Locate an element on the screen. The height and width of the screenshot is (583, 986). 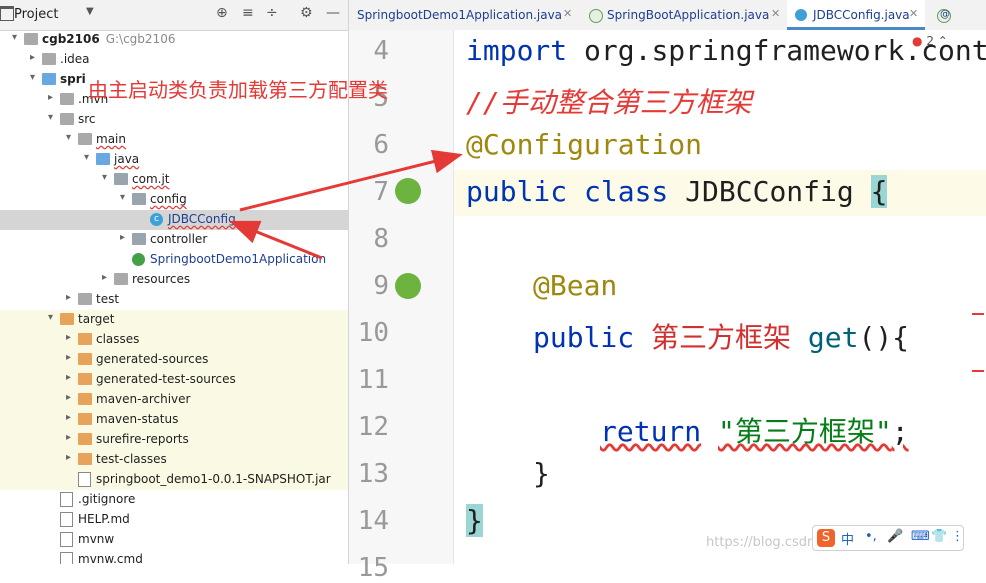
tree-item: c JDBCConfig is located at coordinates (174, 220).